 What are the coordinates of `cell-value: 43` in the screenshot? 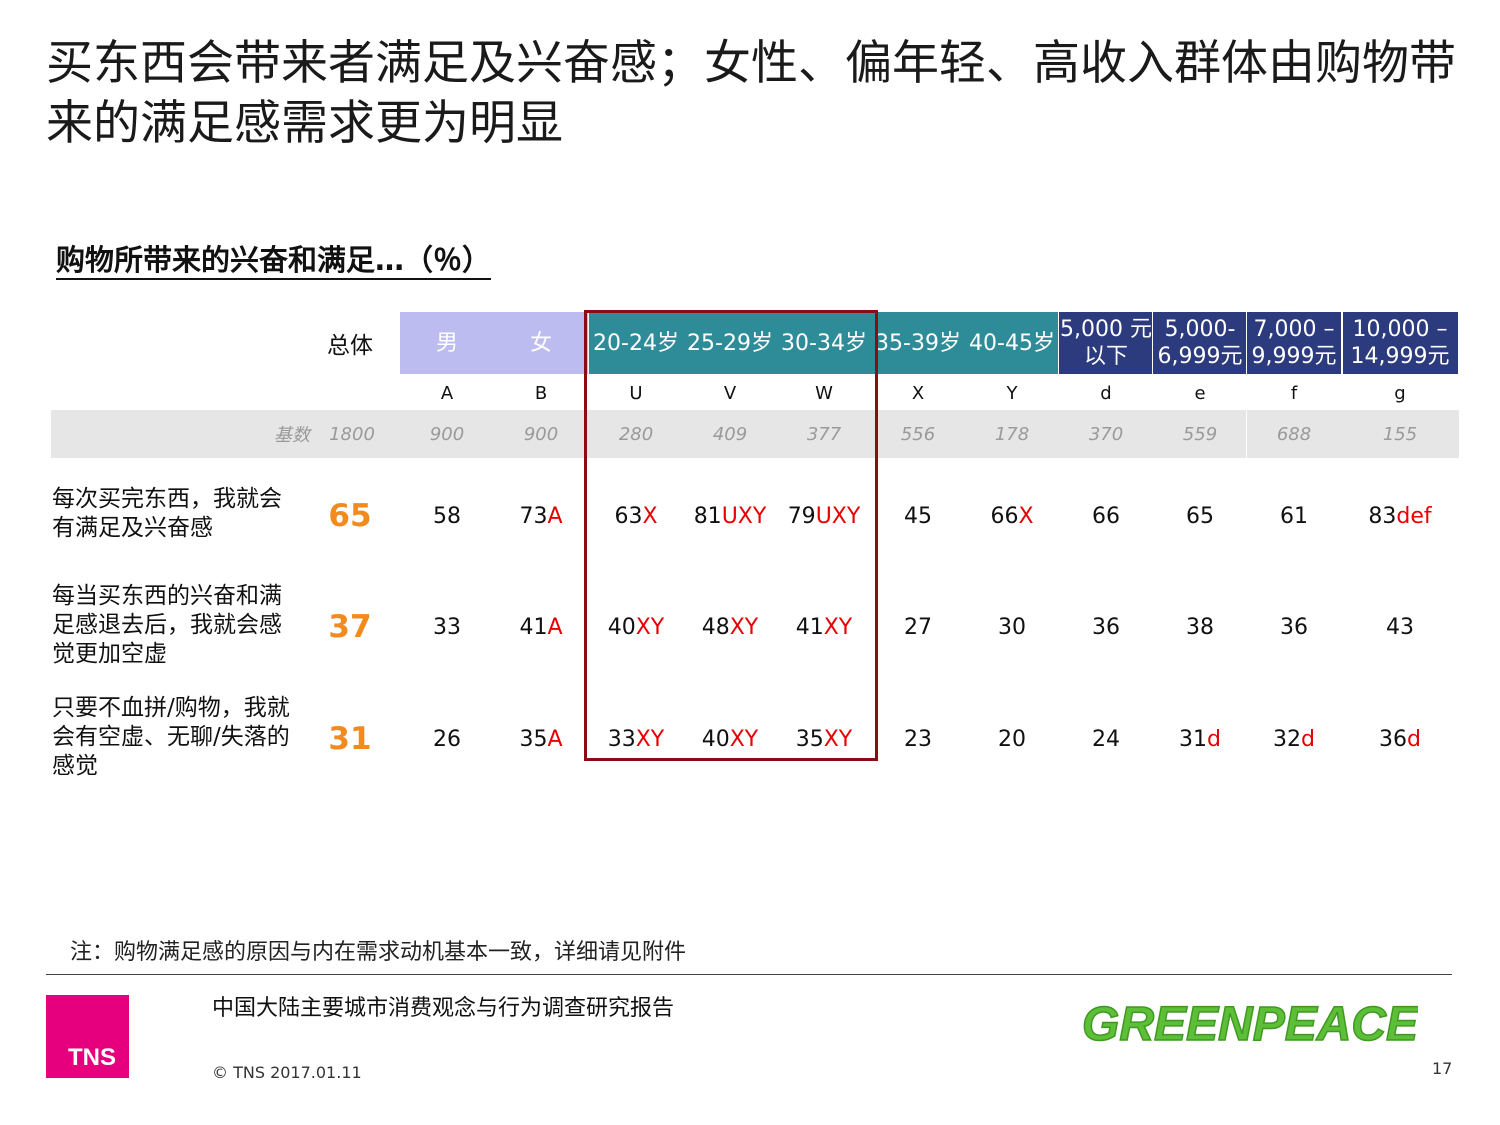 It's located at (1400, 627).